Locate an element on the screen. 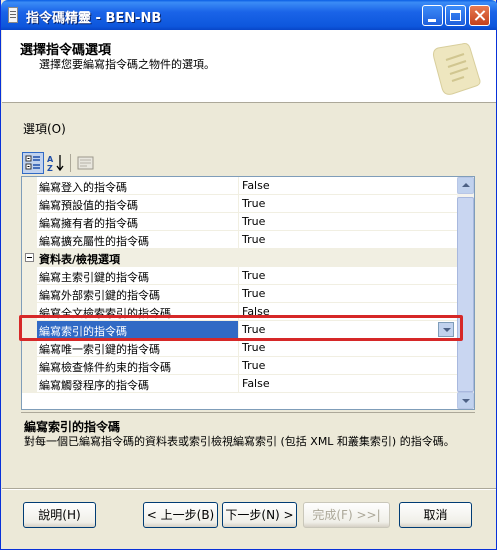  title-bar: 指令碼精靈 - BEN-NB is located at coordinates (249, 15).